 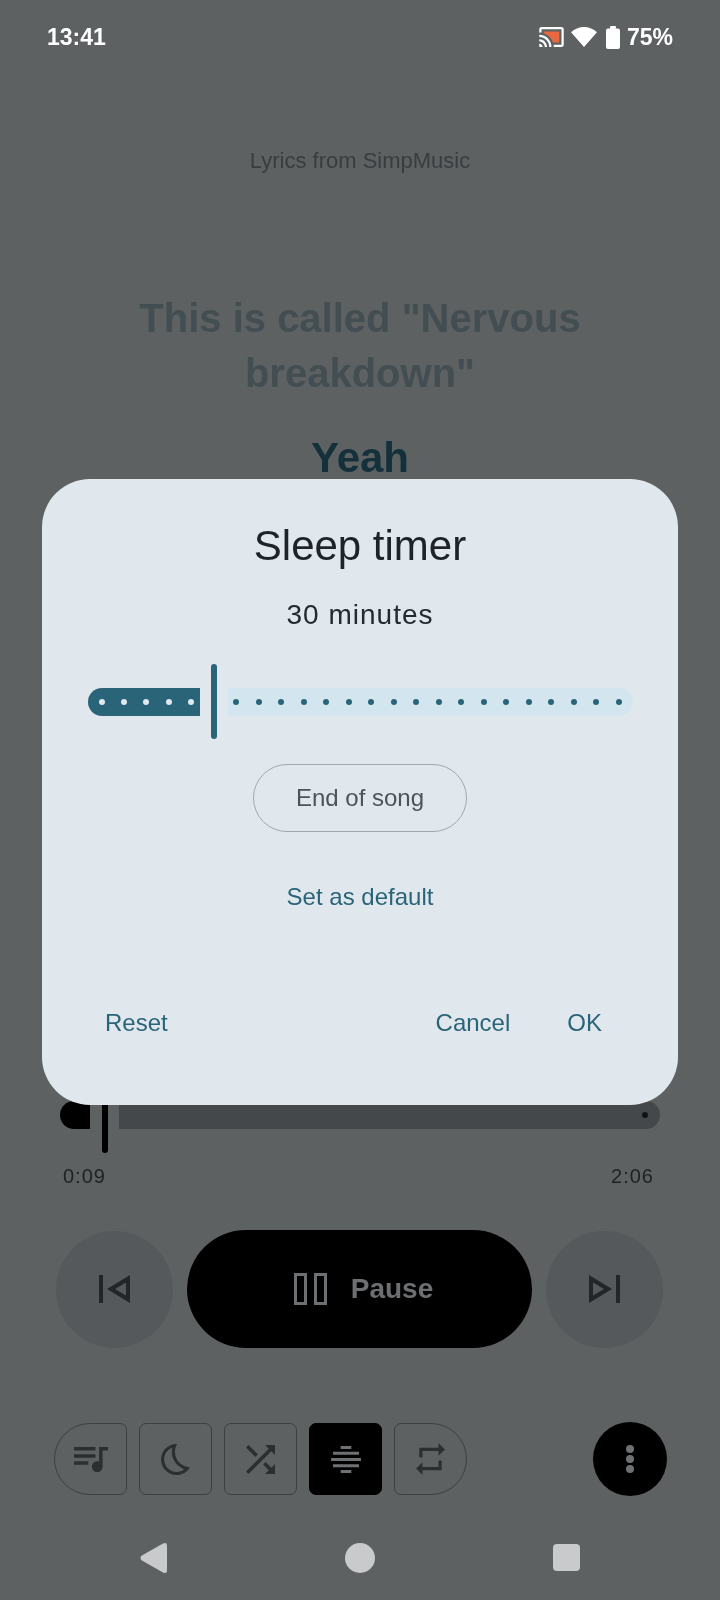 What do you see at coordinates (360, 897) in the screenshot?
I see `set-default-button: Set as default` at bounding box center [360, 897].